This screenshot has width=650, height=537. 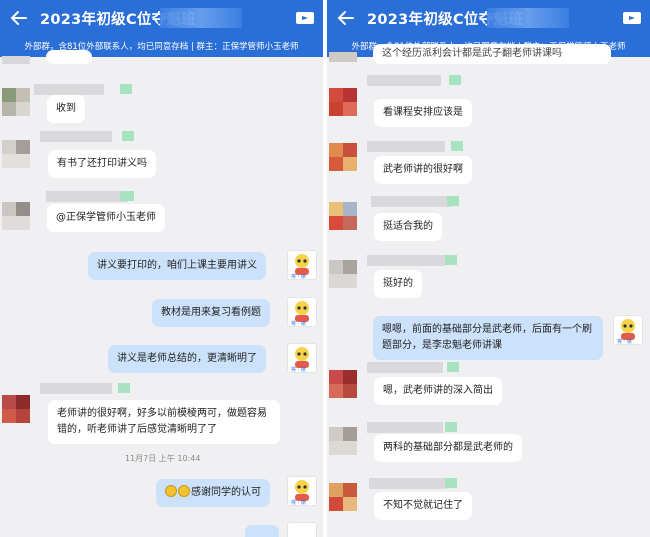 What do you see at coordinates (177, 266) in the screenshot?
I see `my-message-bubble: 讲义要打印的，咱们上课主要用讲义` at bounding box center [177, 266].